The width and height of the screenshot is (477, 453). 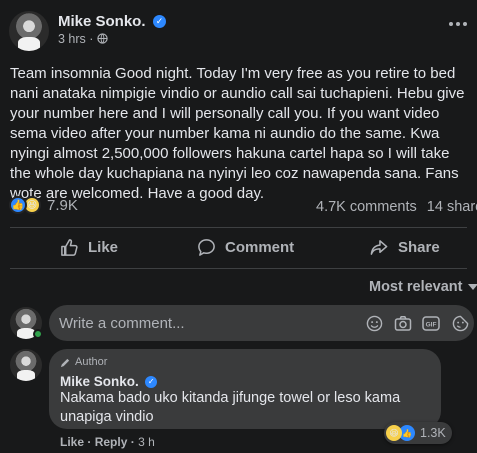 I want to click on comment-like-link: Like, so click(x=72, y=442).